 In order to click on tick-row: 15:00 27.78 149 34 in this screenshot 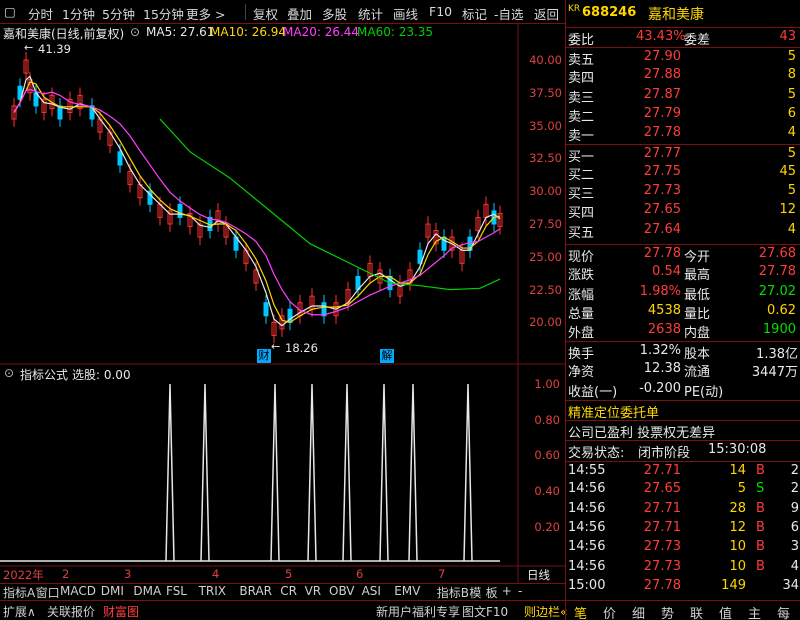, I will do `click(683, 585)`.